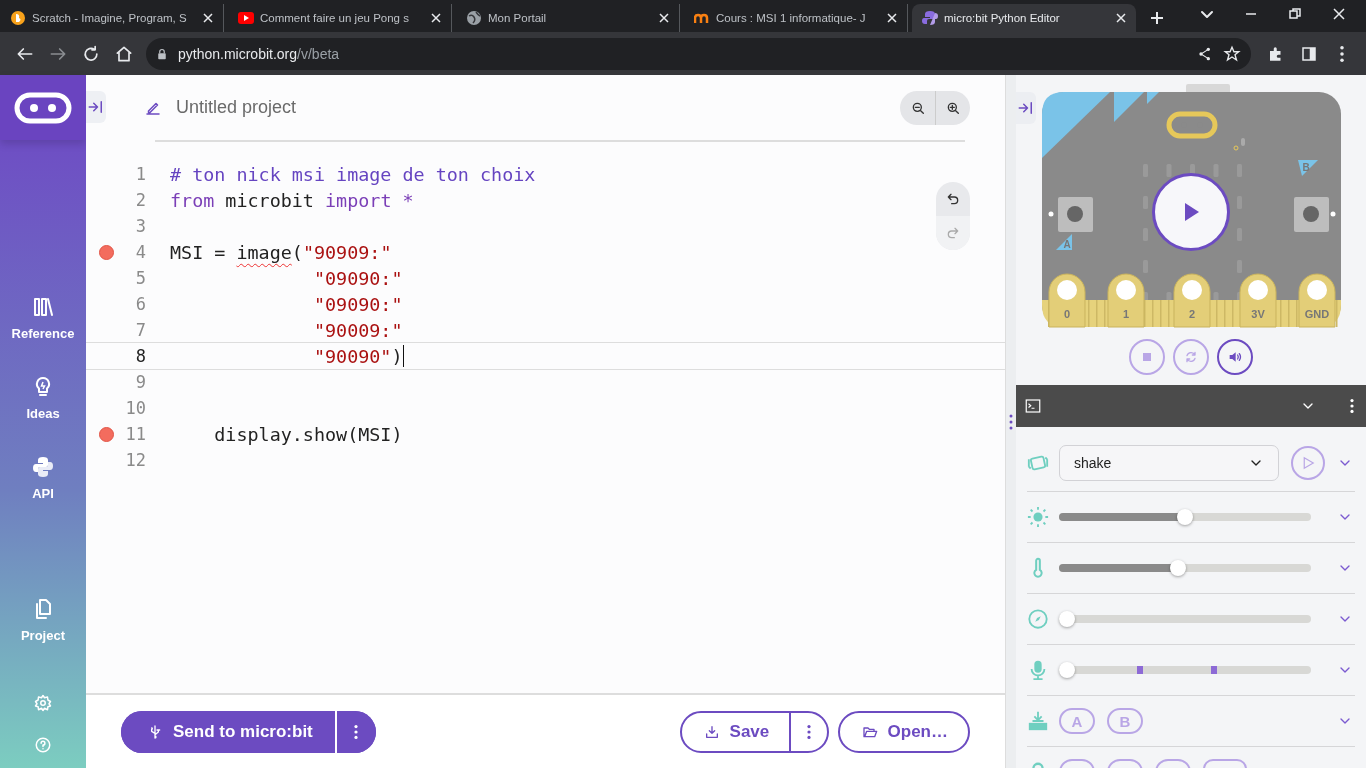 This screenshot has width=1366, height=768. I want to click on micro-bit-logo-icon, so click(43, 107).